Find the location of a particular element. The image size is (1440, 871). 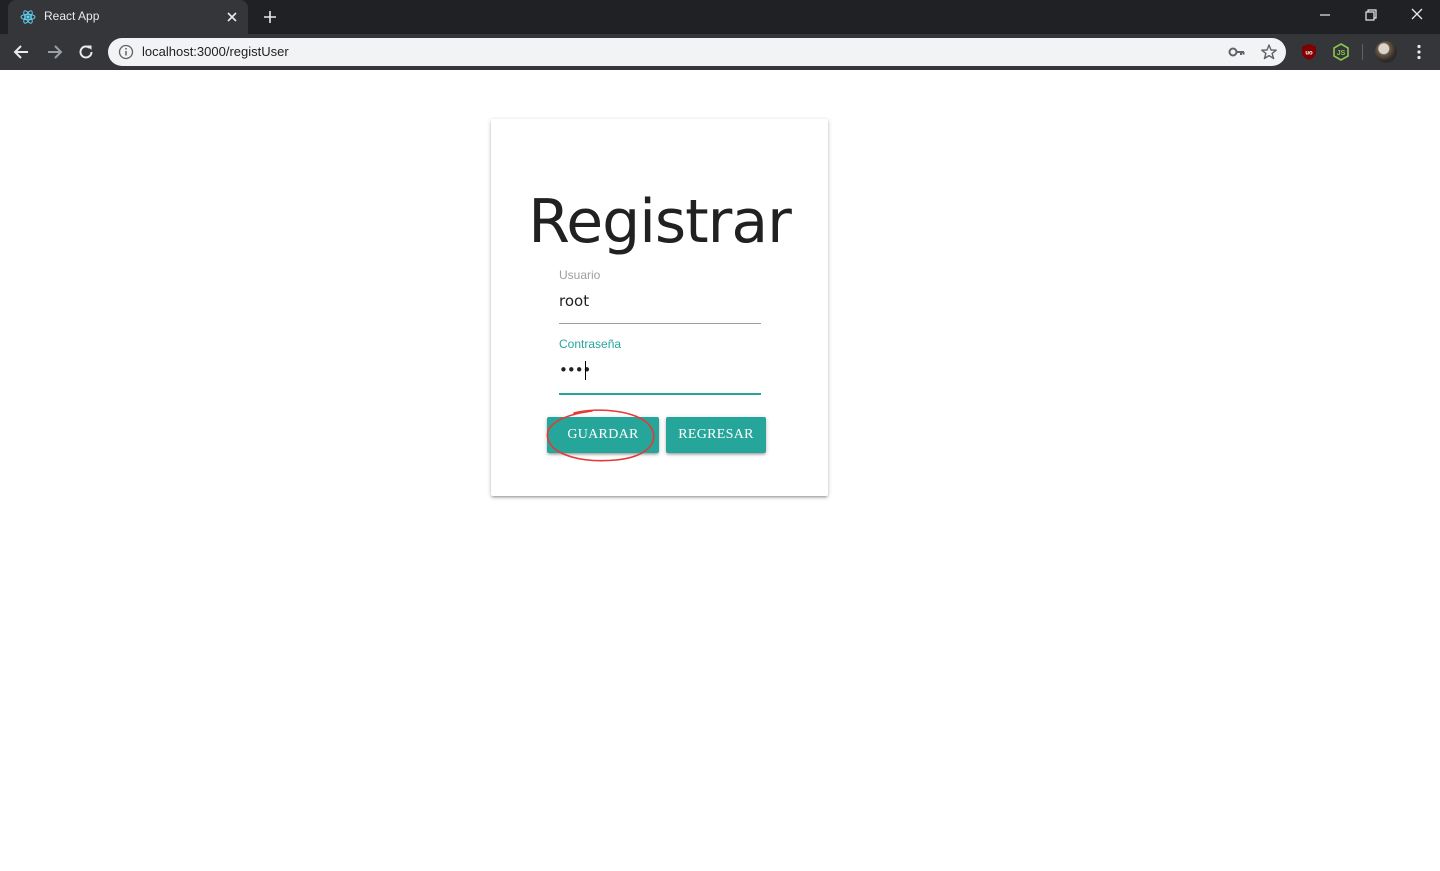

ublock-icon: uo is located at coordinates (1309, 52).